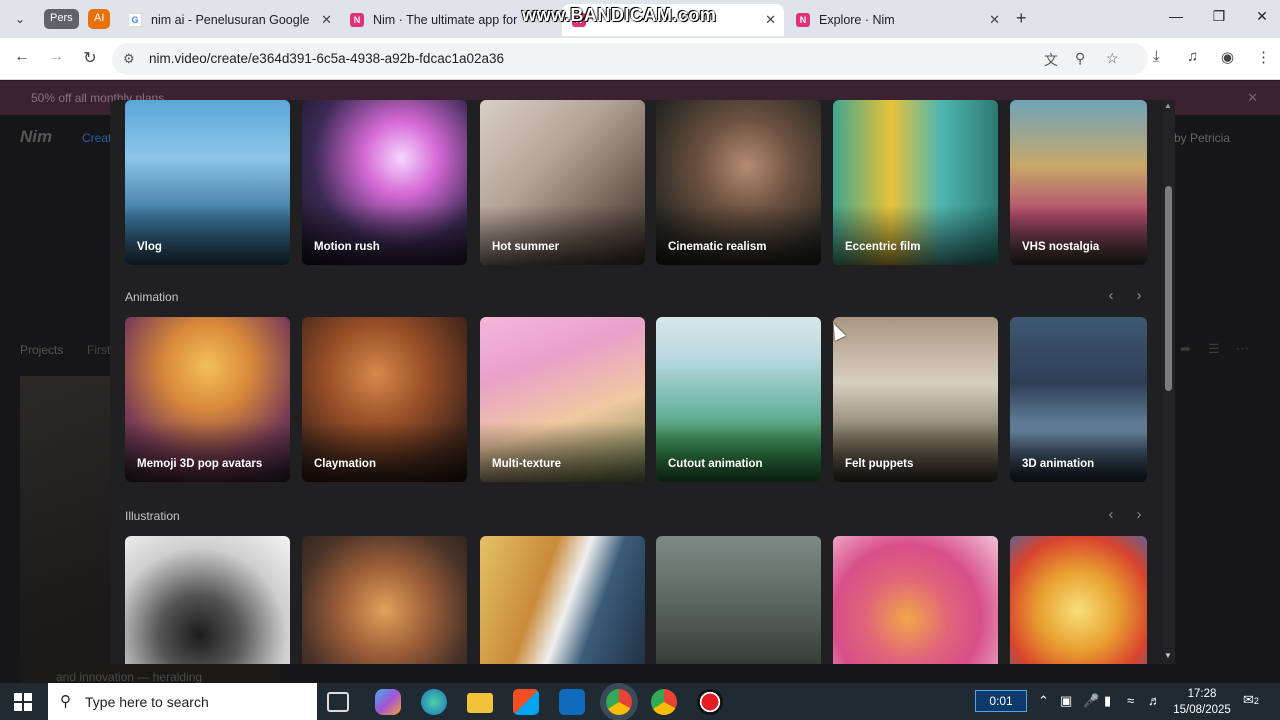  Describe the element at coordinates (1168, 288) in the screenshot. I see `modal-scrollbar-thumb` at that location.